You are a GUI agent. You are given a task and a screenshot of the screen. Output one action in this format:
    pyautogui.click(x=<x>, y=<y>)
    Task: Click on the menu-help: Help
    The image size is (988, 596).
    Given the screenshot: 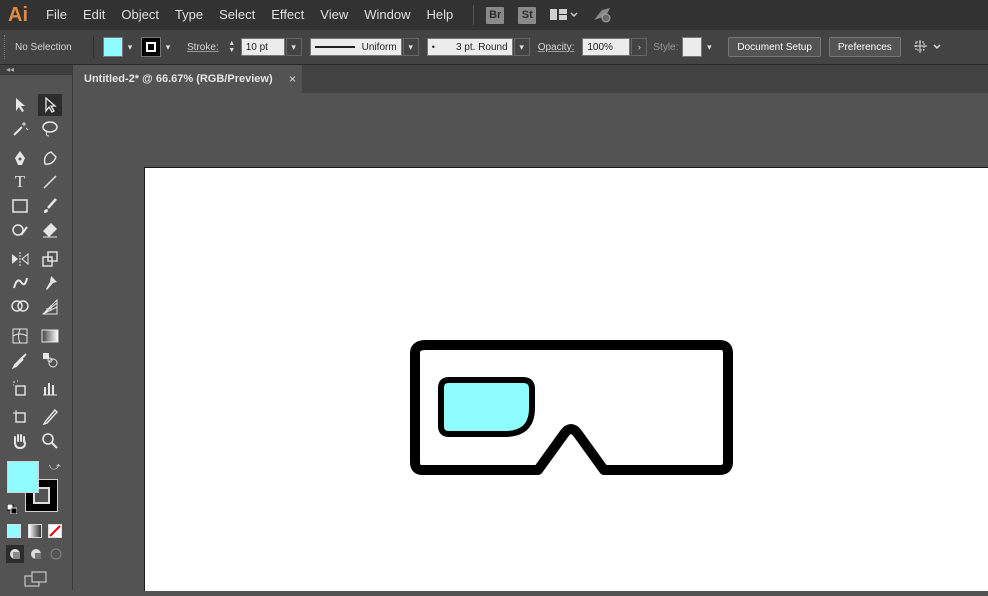 What is the action you would take?
    pyautogui.click(x=439, y=15)
    